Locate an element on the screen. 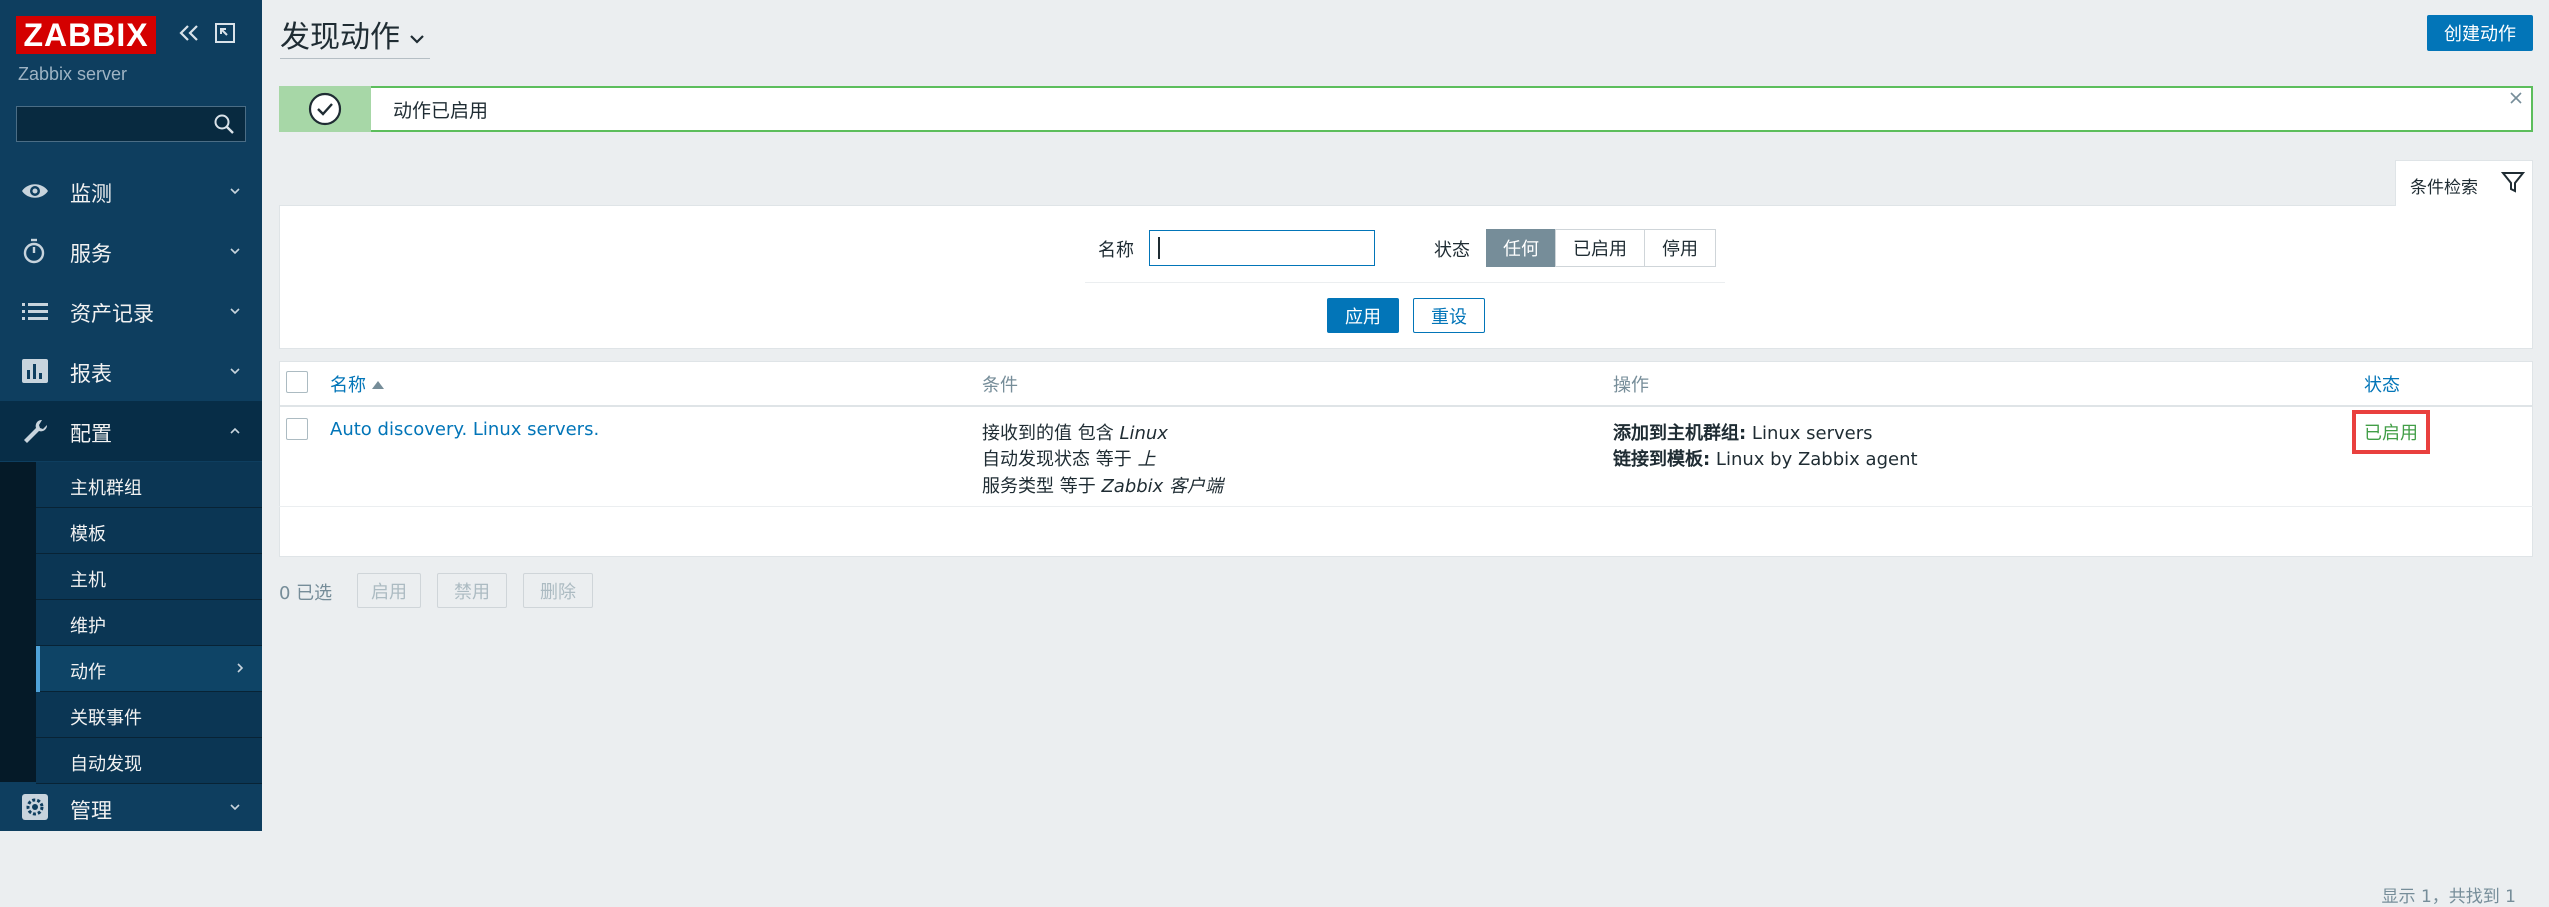 The height and width of the screenshot is (907, 2549). submenu-item-event-correlation: 关联事件 is located at coordinates (149, 715).